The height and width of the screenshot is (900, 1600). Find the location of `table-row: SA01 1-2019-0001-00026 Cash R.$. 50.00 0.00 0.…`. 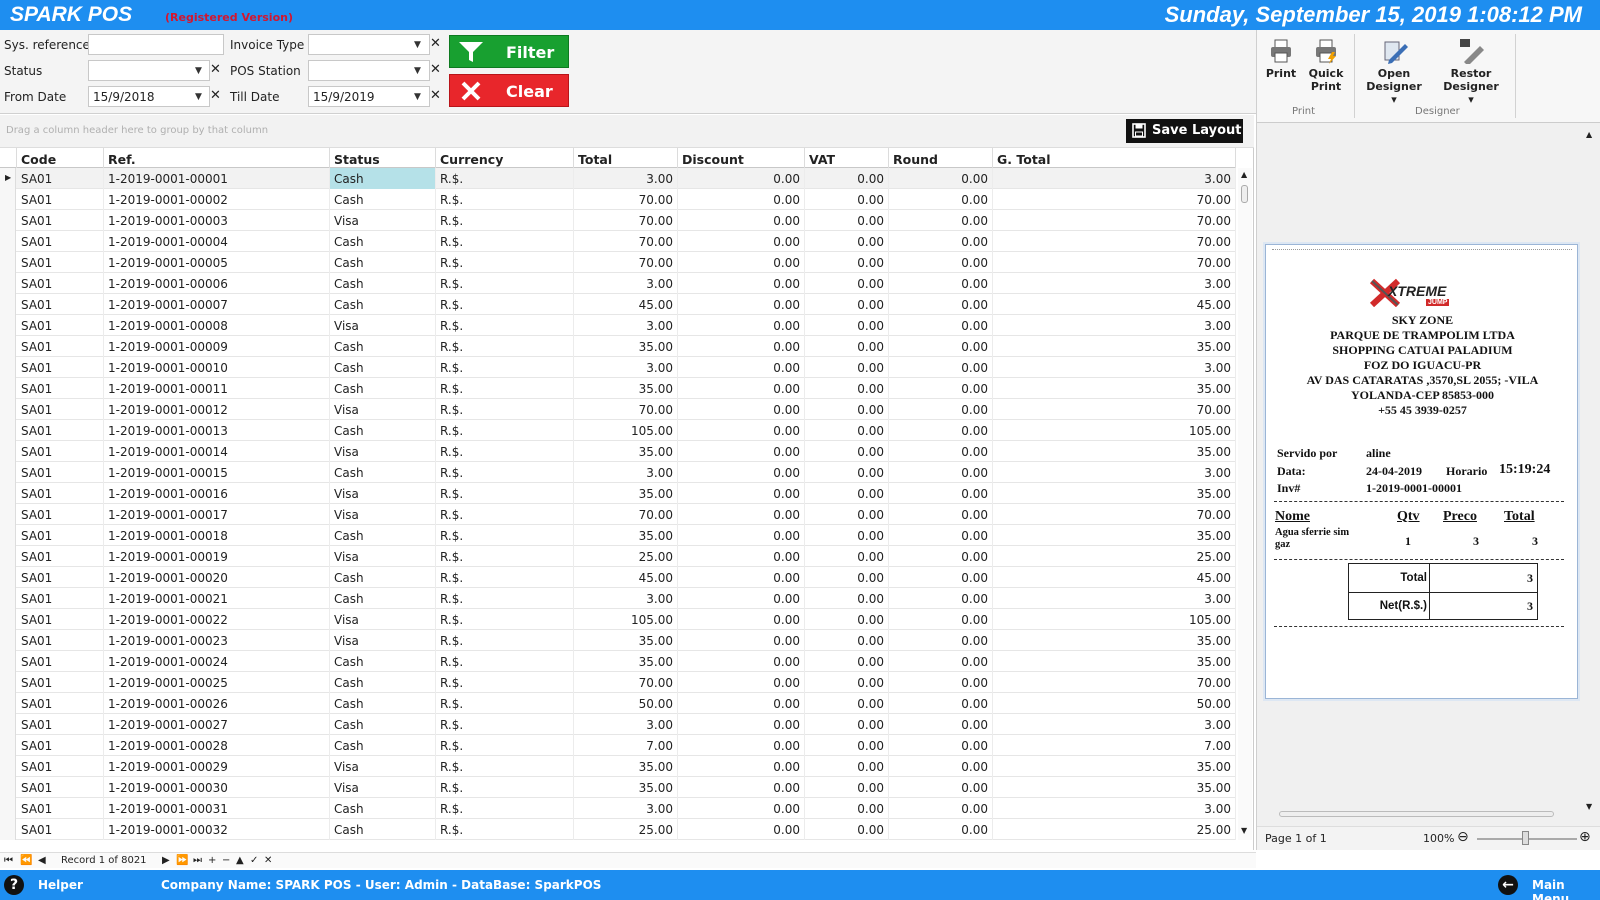

table-row: SA01 1-2019-0001-00026 Cash R.$. 50.00 0.00 0.… is located at coordinates (618, 703).